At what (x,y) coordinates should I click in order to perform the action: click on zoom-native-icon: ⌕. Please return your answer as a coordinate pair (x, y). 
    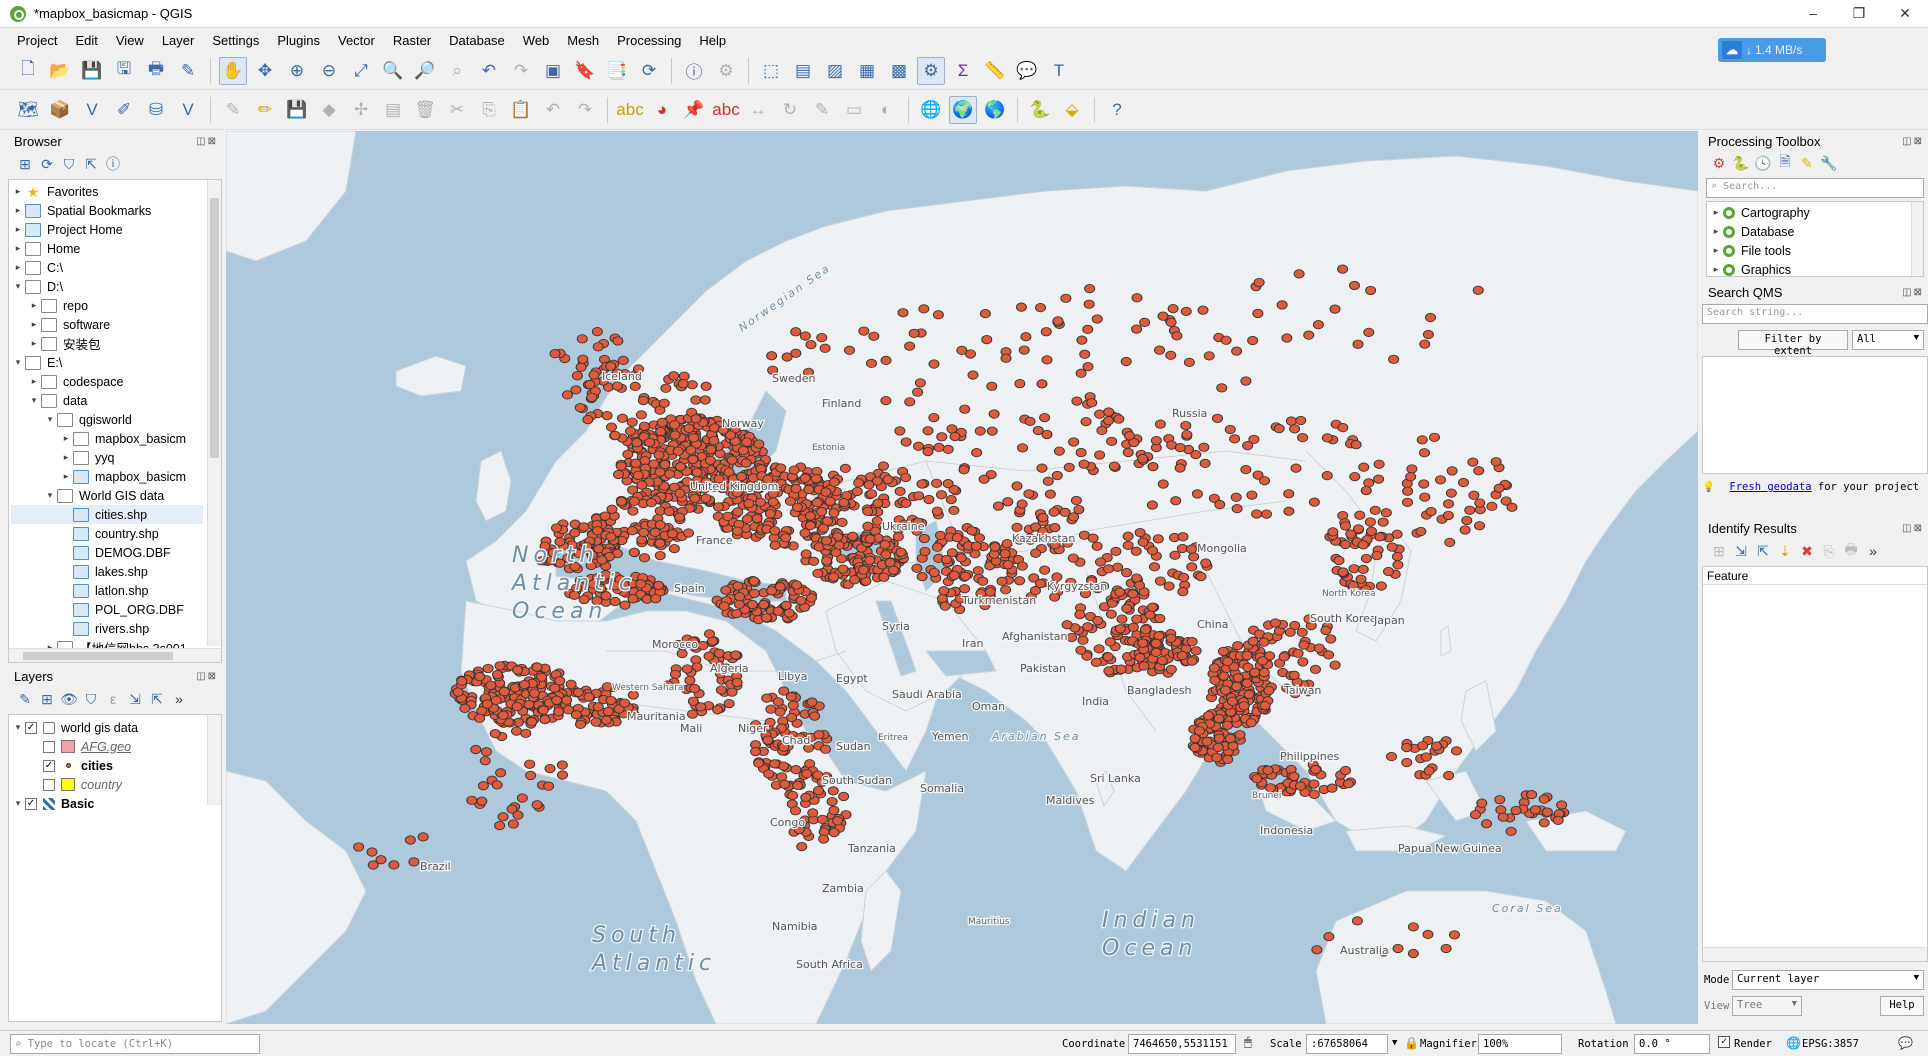
    Looking at the image, I should click on (457, 71).